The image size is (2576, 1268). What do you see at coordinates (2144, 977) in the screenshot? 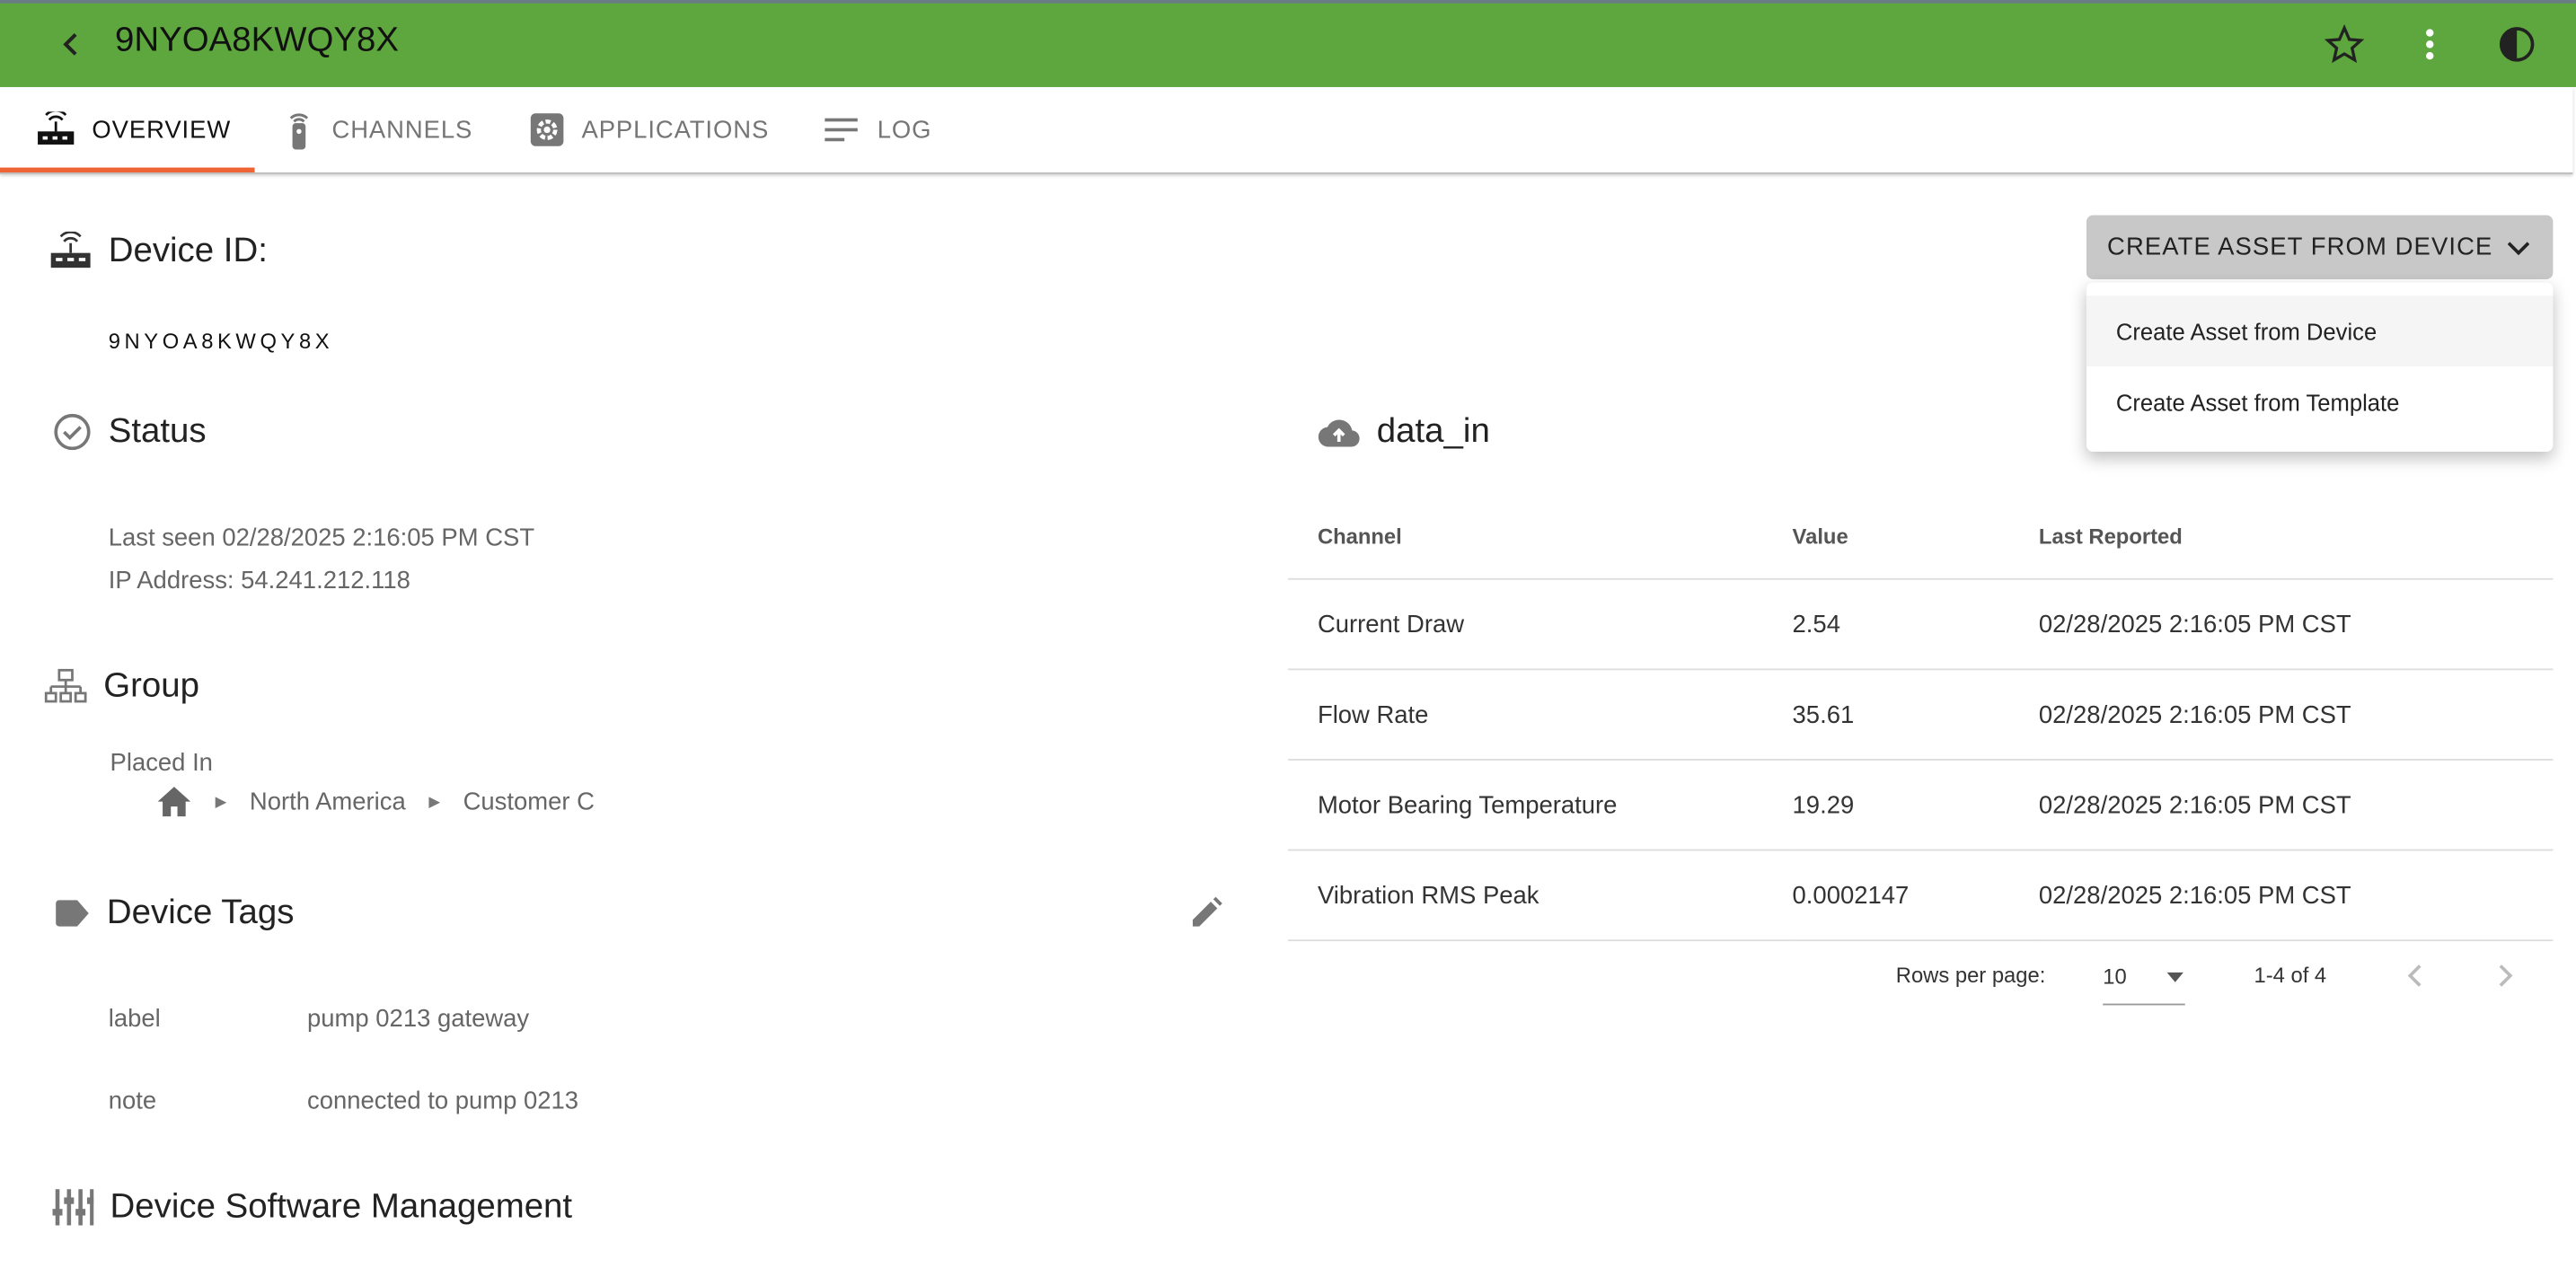
I see `rows-per-page-select: 10` at bounding box center [2144, 977].